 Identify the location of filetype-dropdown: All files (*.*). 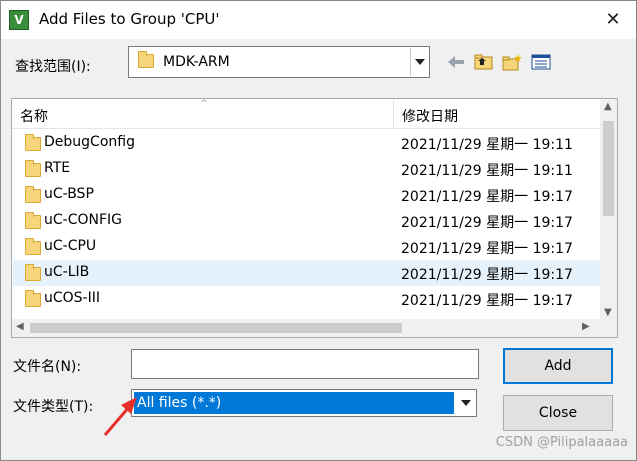
(304, 403).